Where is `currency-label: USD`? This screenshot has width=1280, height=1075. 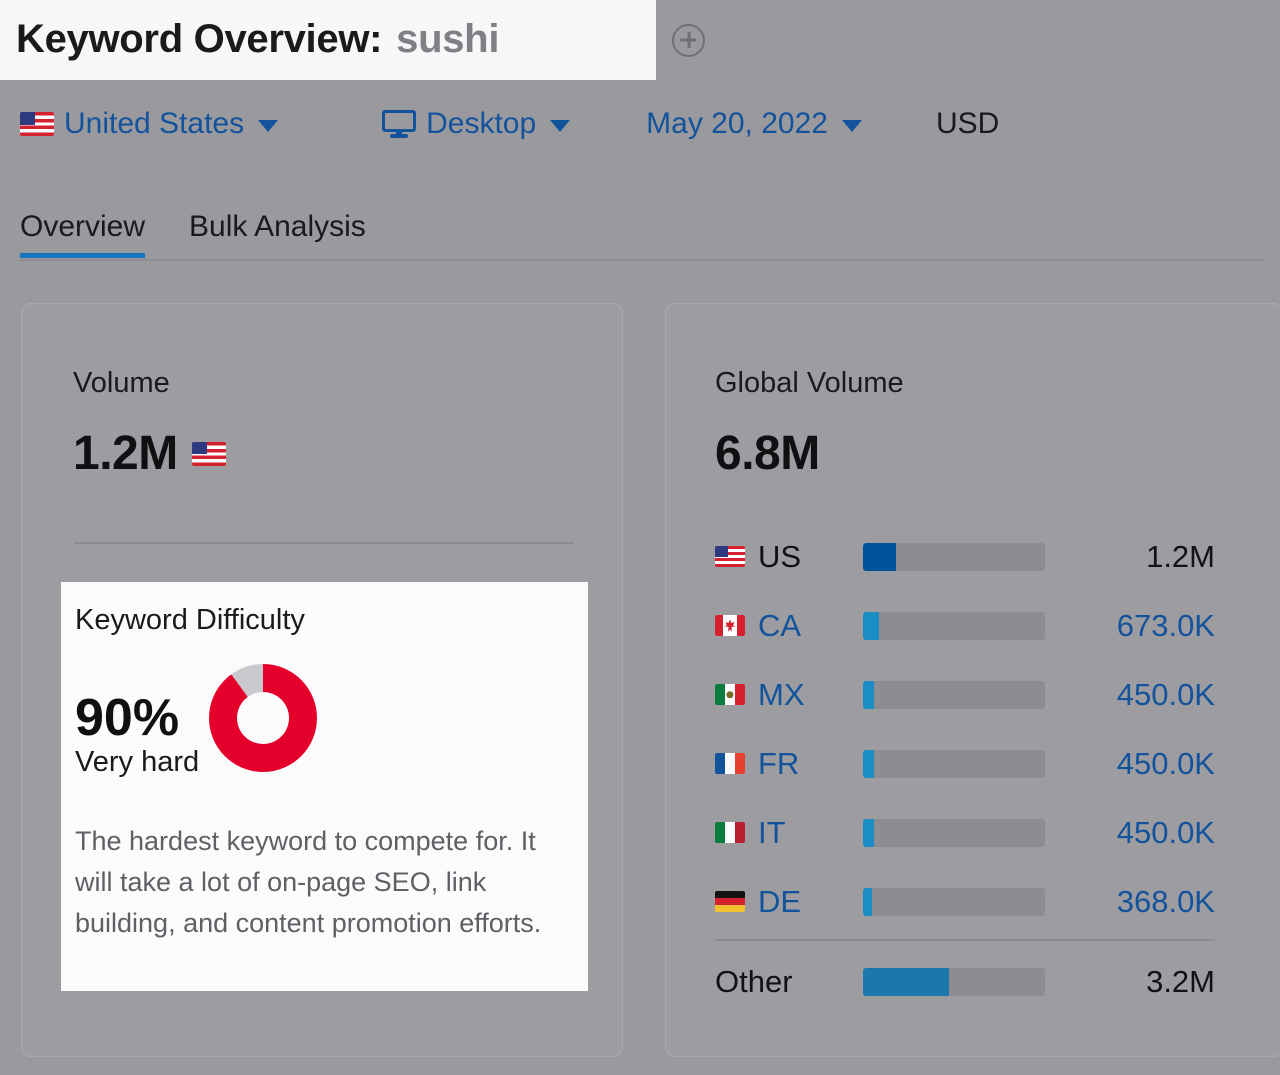
currency-label: USD is located at coordinates (967, 123).